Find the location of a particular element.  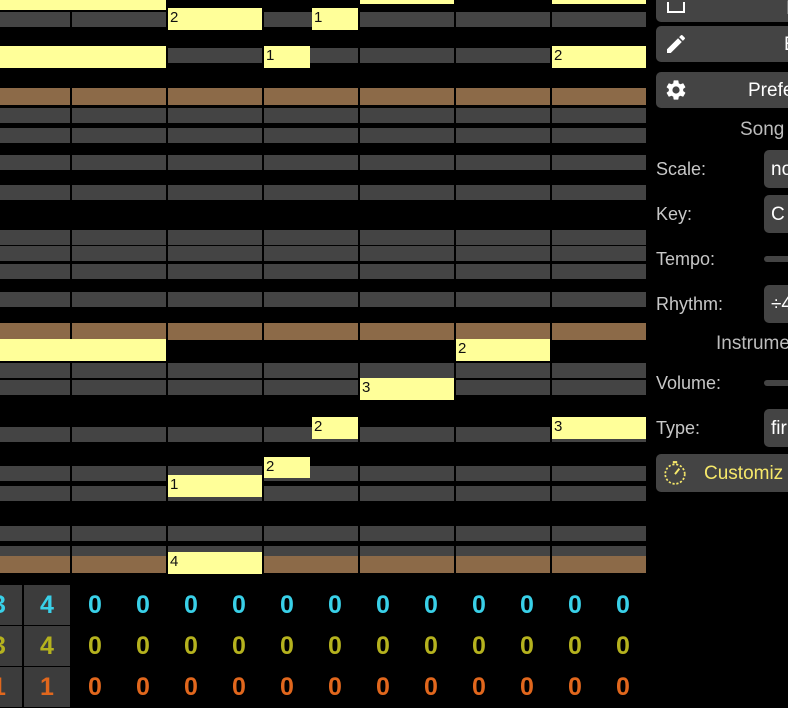

preferences-button: Prefe is located at coordinates (722, 90).